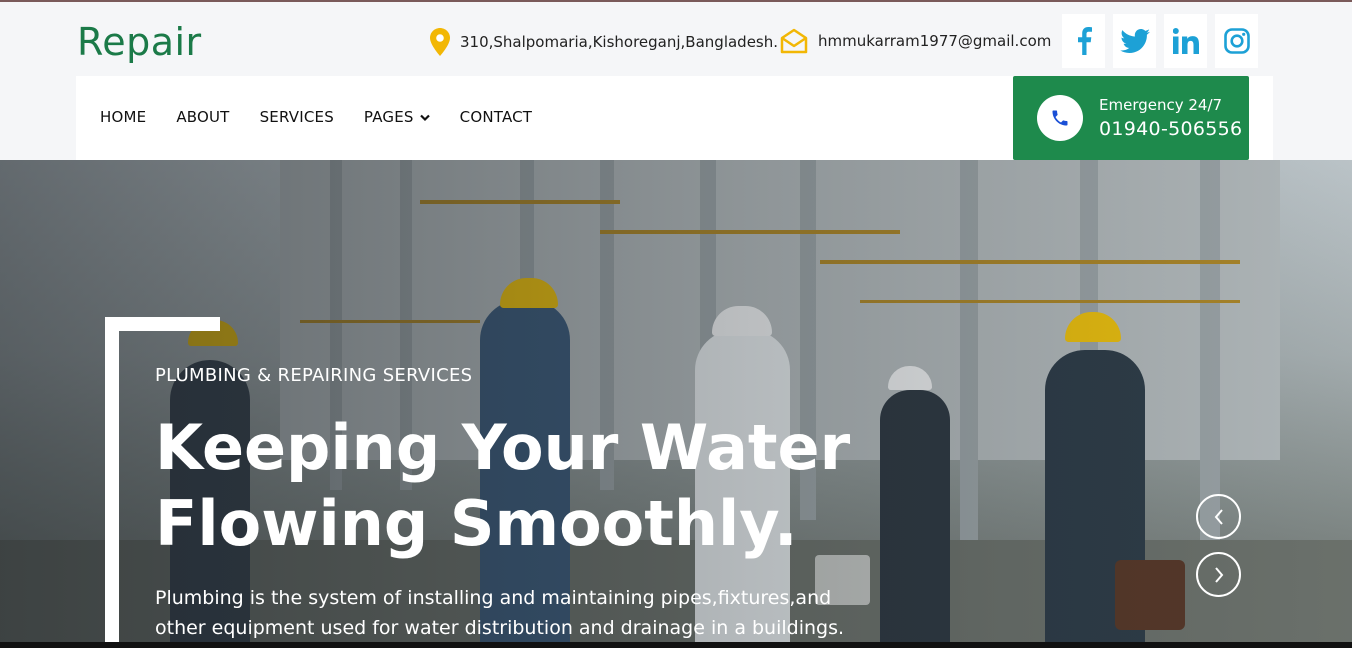  I want to click on hero-eyebrow: PLUMBING & REPAIRING SERVICES, so click(314, 375).